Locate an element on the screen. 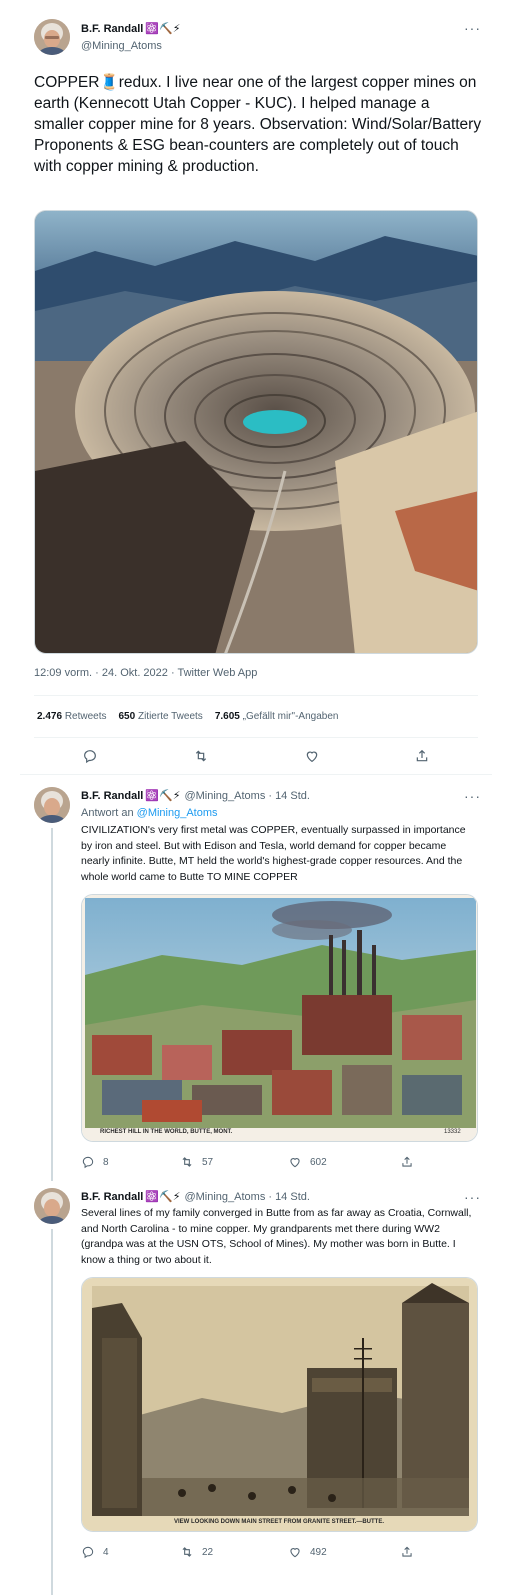 This screenshot has height=1595, width=512. reply-to: Antwort an @Mining_Atoms is located at coordinates (149, 813).